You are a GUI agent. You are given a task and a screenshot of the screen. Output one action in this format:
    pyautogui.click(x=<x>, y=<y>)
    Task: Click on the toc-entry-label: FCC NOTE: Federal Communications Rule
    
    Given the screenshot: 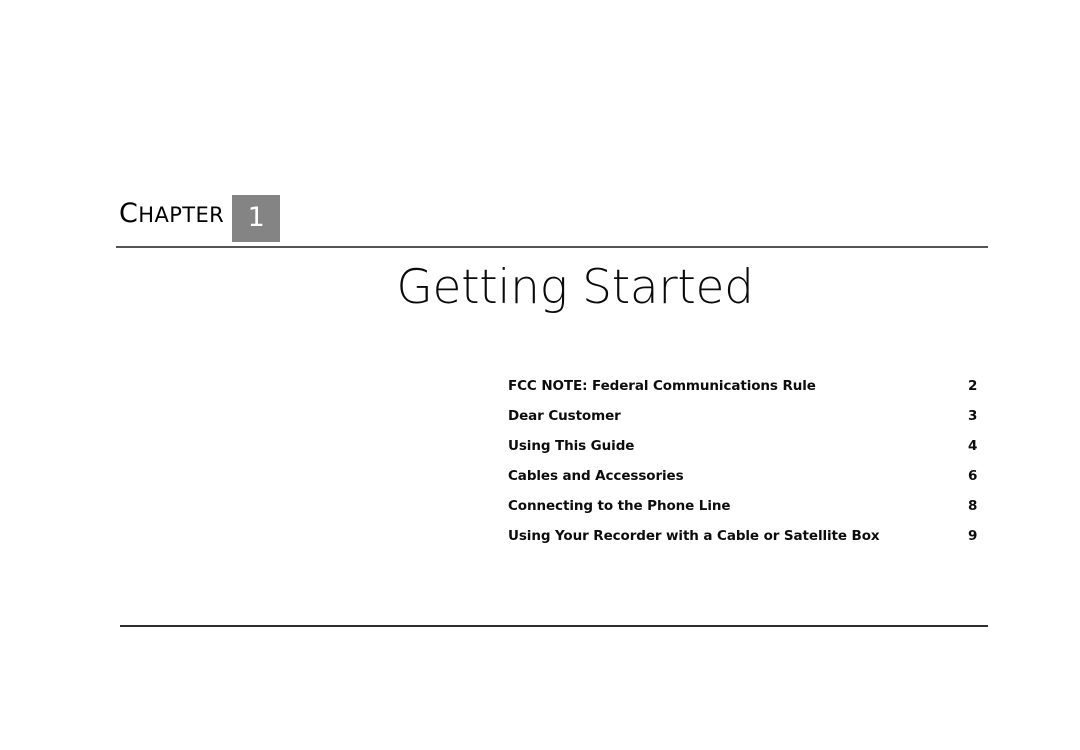 What is the action you would take?
    pyautogui.click(x=662, y=386)
    